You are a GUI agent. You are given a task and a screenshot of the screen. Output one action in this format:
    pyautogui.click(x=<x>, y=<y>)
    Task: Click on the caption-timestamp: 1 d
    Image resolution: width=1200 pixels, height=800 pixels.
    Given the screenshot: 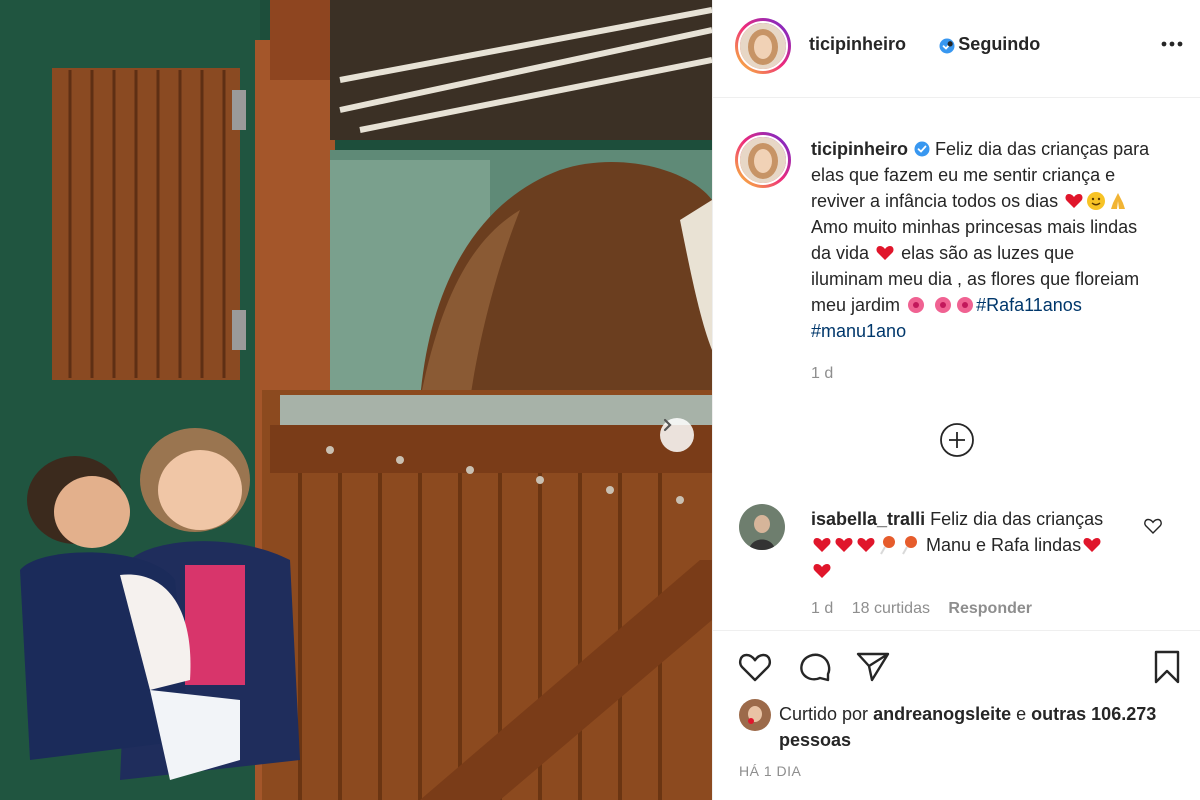 What is the action you would take?
    pyautogui.click(x=822, y=374)
    